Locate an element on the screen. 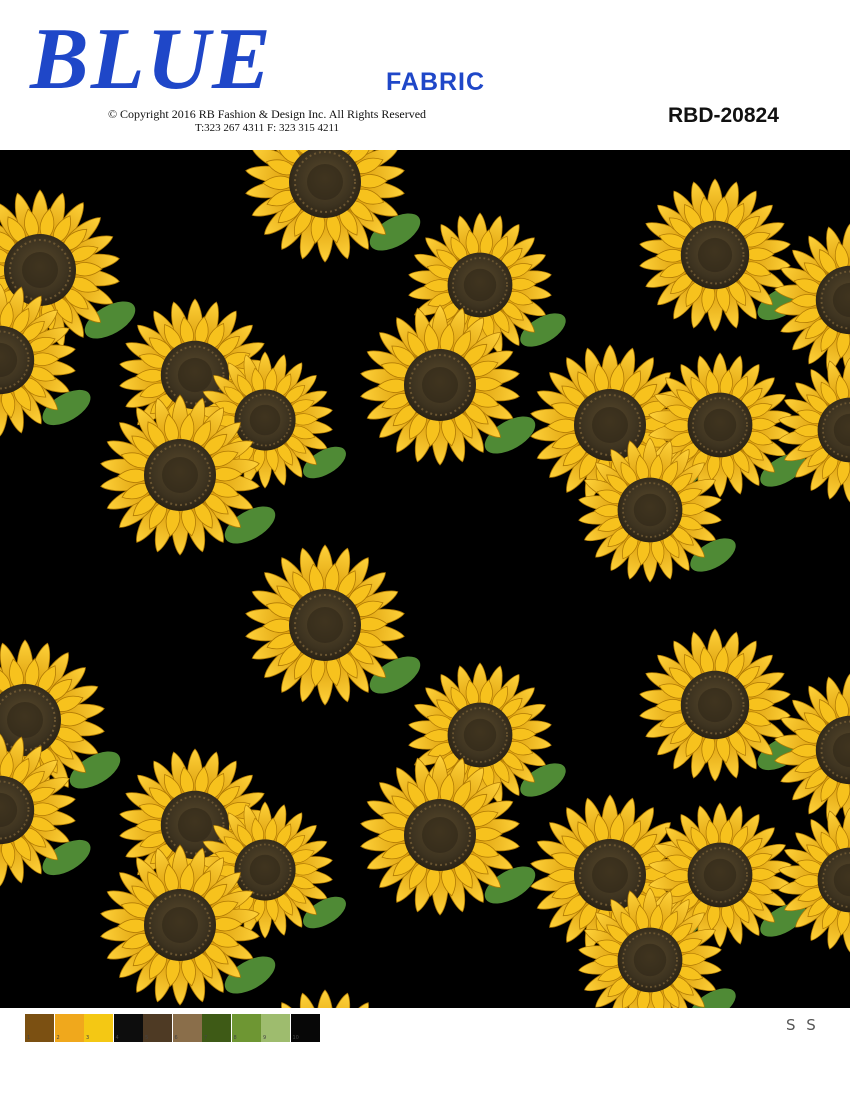  palette-swatch: 2 is located at coordinates (69, 1028).